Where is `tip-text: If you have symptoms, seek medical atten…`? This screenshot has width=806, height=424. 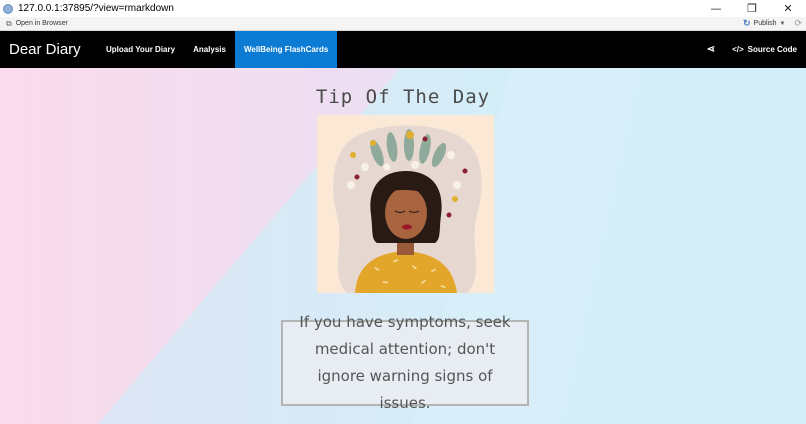 tip-text: If you have symptoms, seek medical atten… is located at coordinates (405, 362).